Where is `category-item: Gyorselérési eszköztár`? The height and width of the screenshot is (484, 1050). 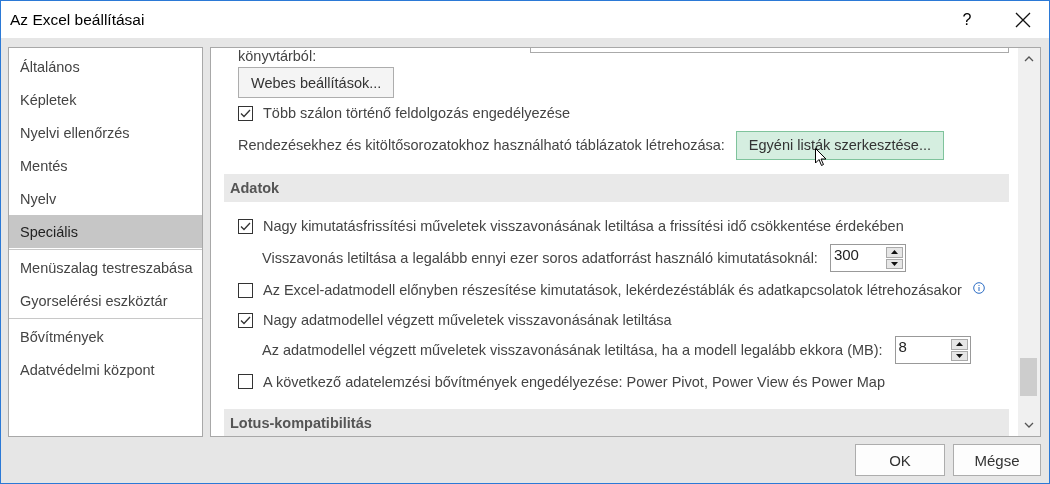
category-item: Gyorselérési eszköztár is located at coordinates (105, 300).